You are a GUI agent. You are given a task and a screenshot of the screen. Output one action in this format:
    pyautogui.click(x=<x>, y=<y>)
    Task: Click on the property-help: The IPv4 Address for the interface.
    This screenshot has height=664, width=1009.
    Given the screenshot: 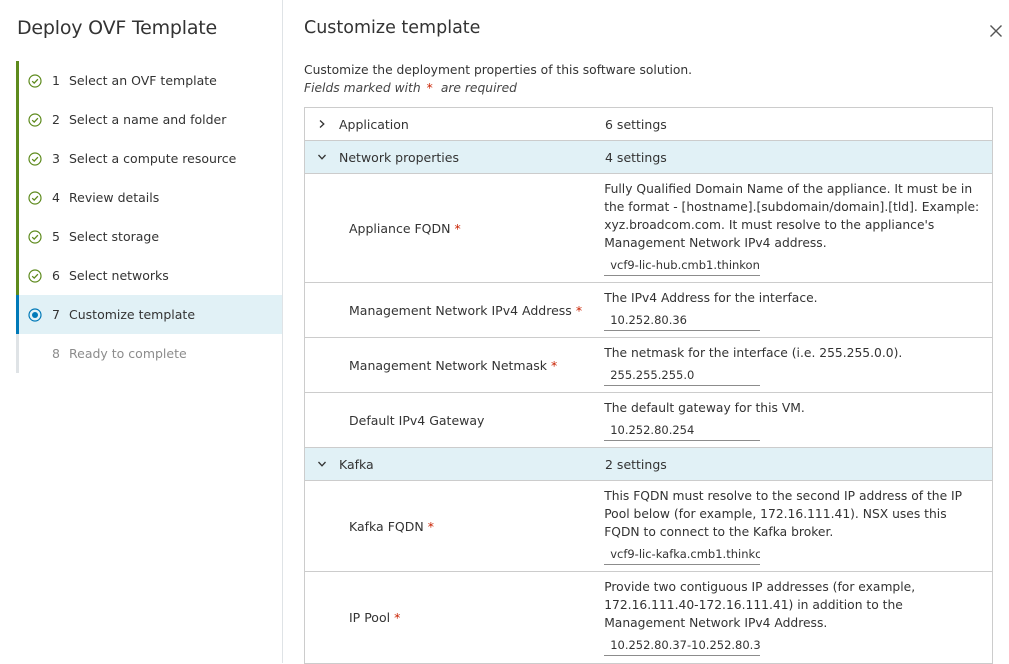 What is the action you would take?
    pyautogui.click(x=711, y=298)
    